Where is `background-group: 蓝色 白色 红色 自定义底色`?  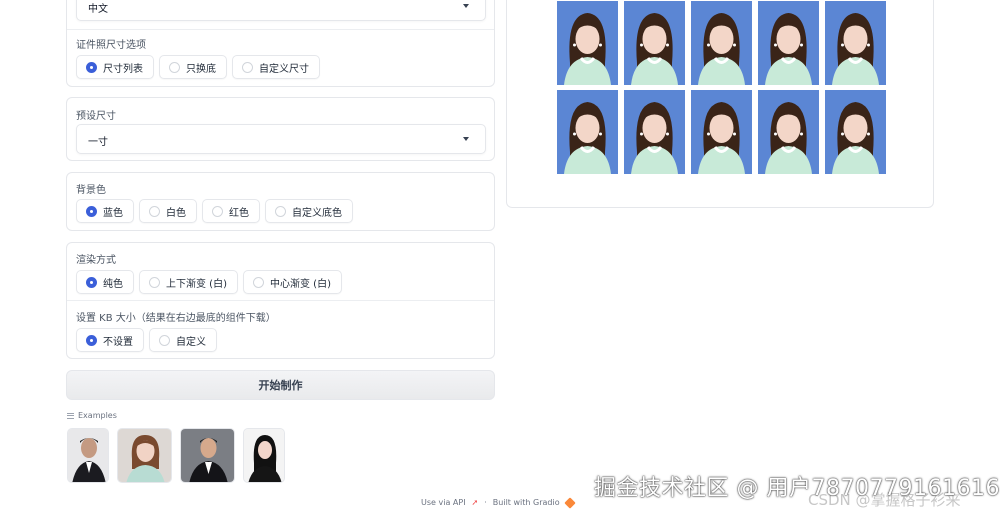
background-group: 蓝色 白色 红色 自定义底色 is located at coordinates (214, 211).